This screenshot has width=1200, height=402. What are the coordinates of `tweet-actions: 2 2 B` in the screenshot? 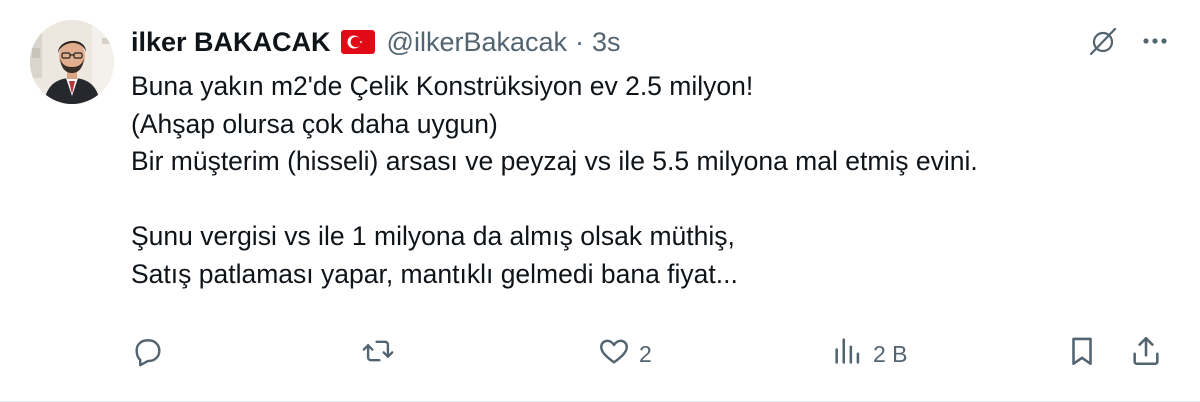 It's located at (649, 354).